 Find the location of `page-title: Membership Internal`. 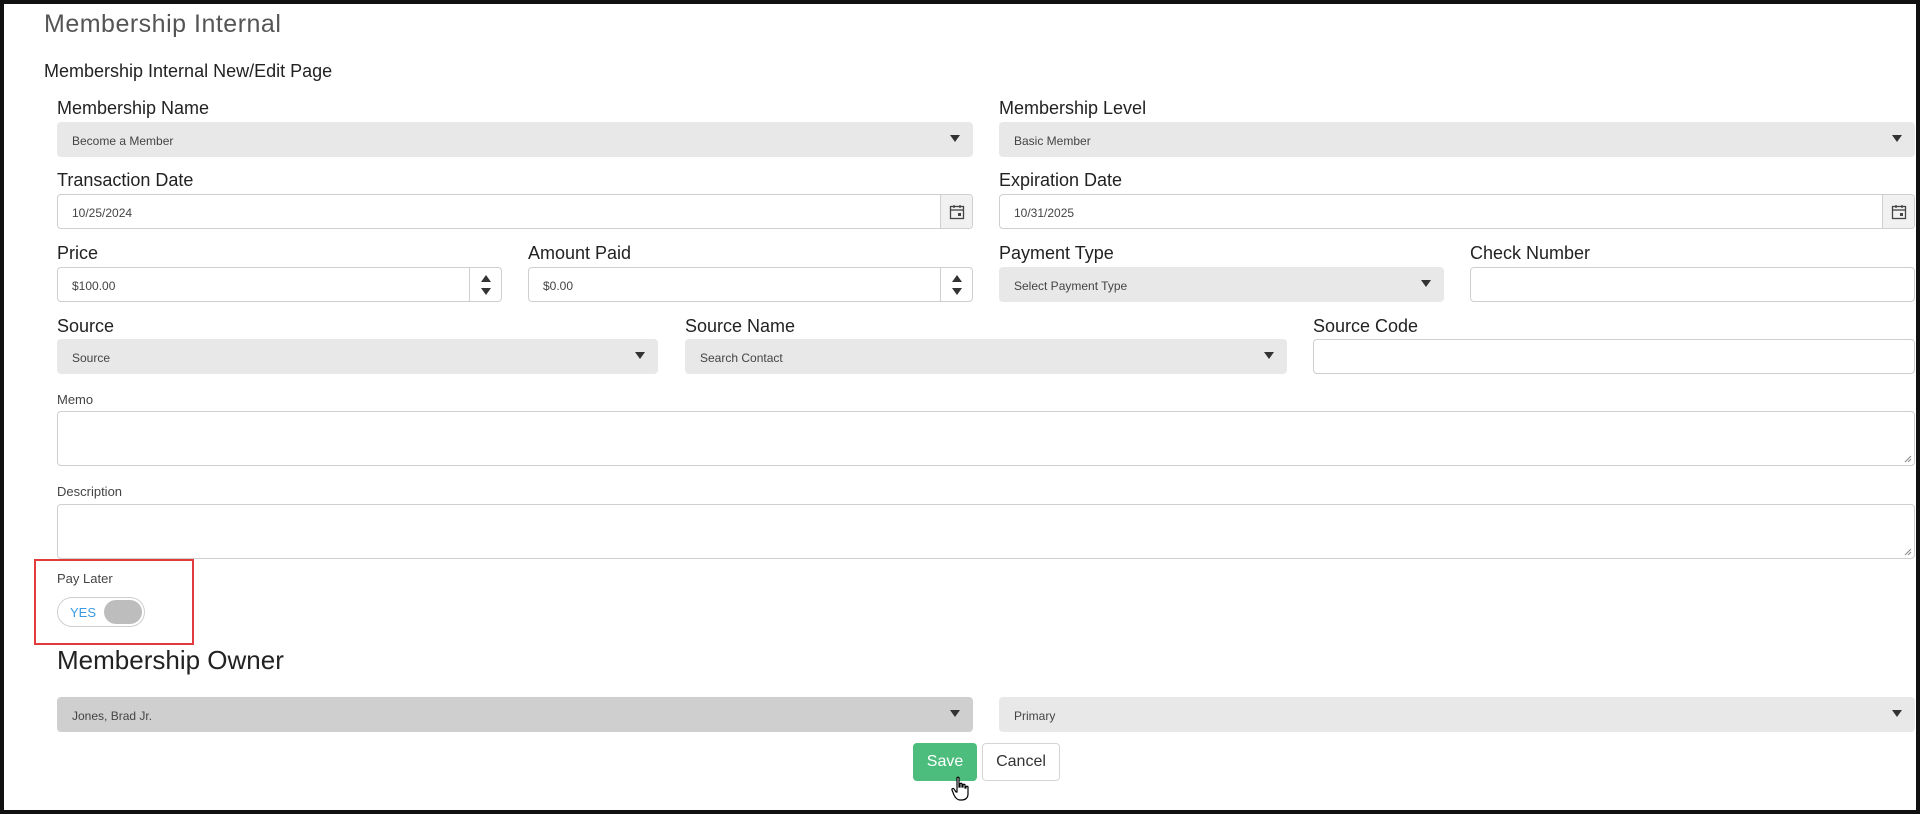

page-title: Membership Internal is located at coordinates (163, 24).